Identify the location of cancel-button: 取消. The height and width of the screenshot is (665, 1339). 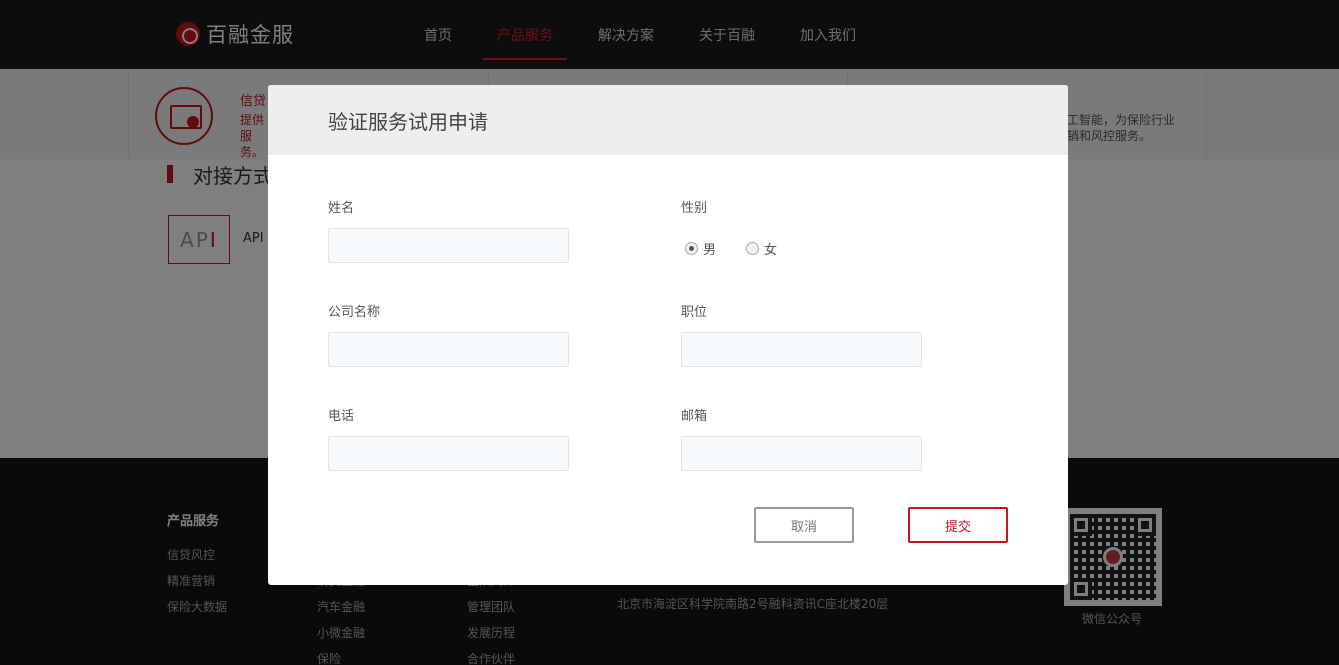
(804, 525).